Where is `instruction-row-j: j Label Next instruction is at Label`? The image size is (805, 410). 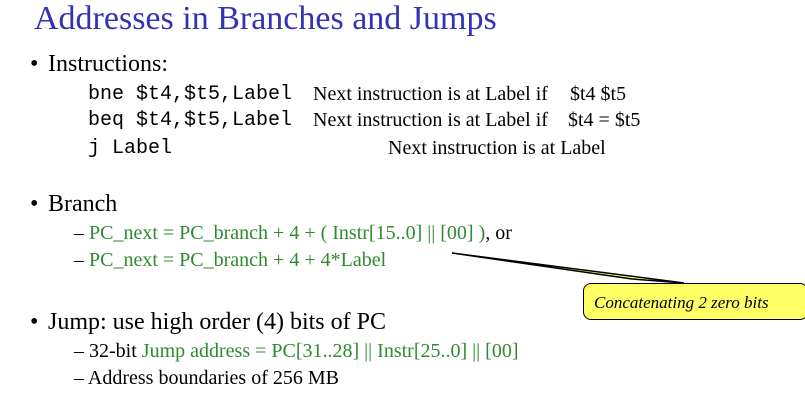 instruction-row-j: j Label Next instruction is at Label is located at coordinates (438, 150).